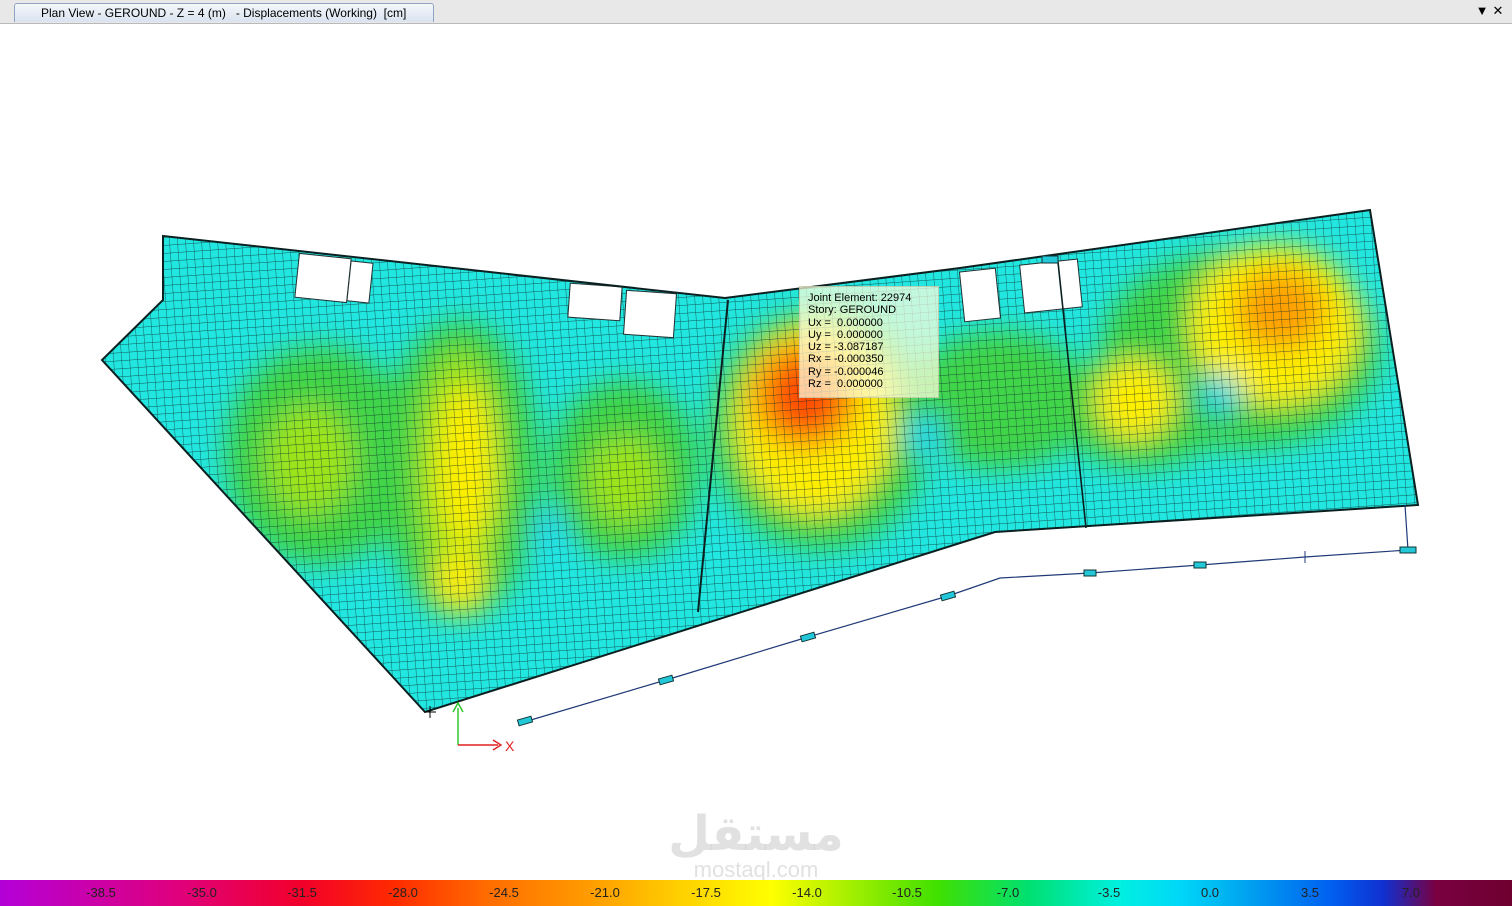 The width and height of the screenshot is (1512, 906). Describe the element at coordinates (846, 359) in the screenshot. I see `tooltip-line: Rx = -0.000350` at that location.